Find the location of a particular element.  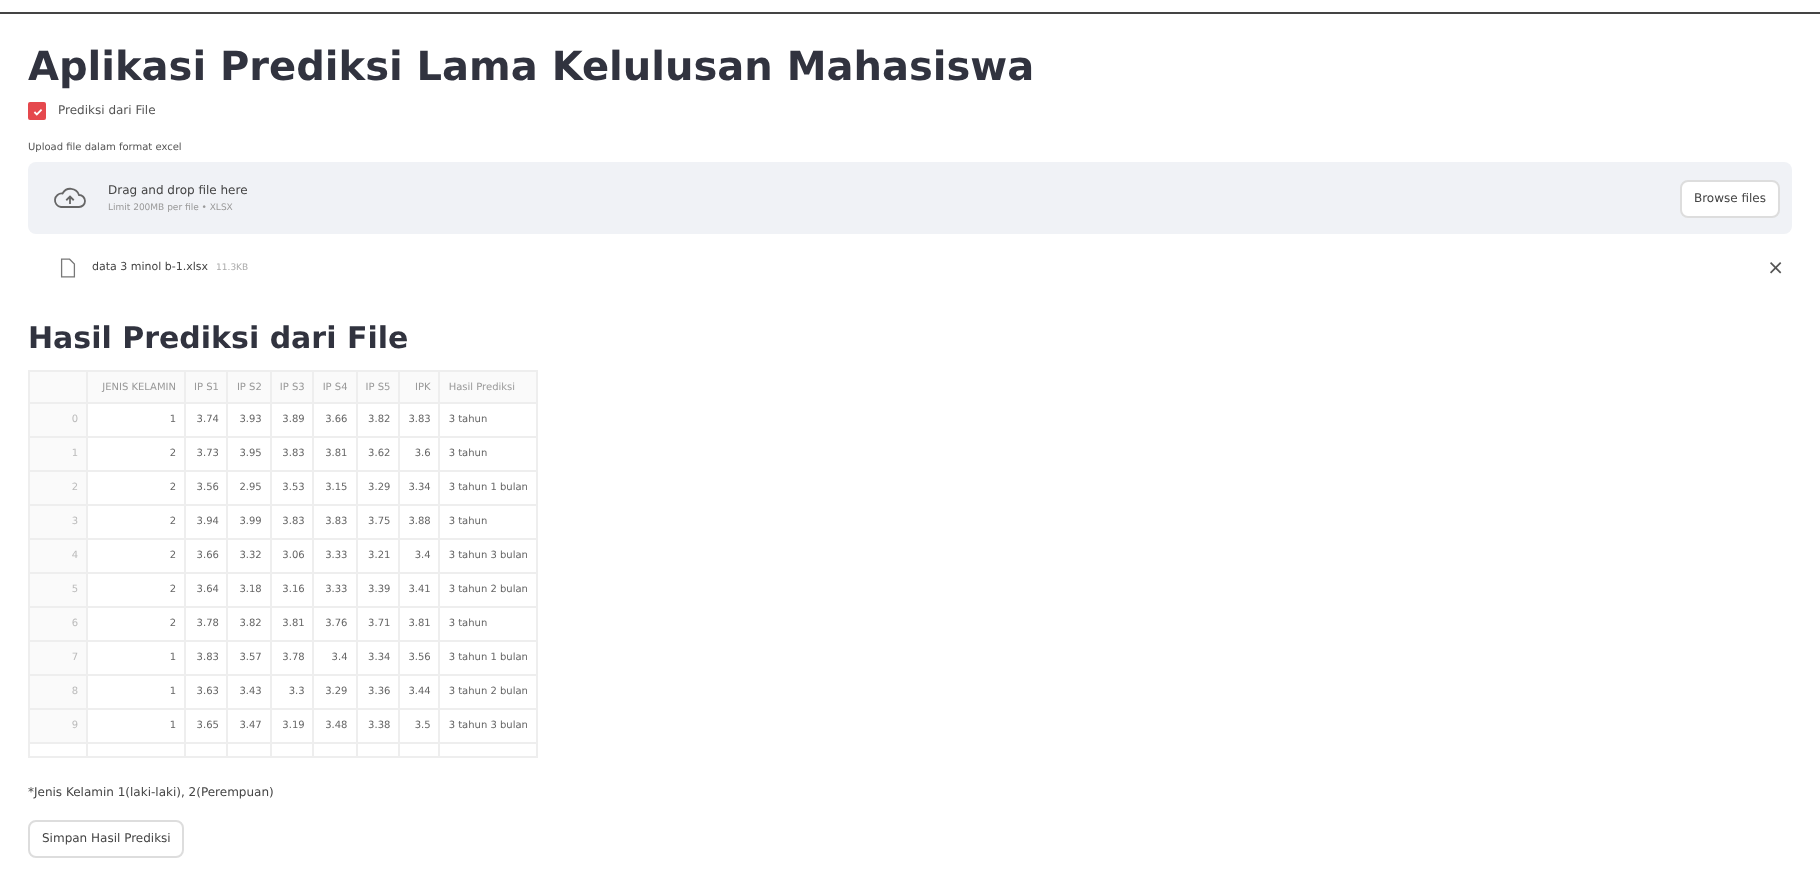

page-title: Aplikasi Prediksi Lama Kelulusan Mahasiswa is located at coordinates (532, 66).